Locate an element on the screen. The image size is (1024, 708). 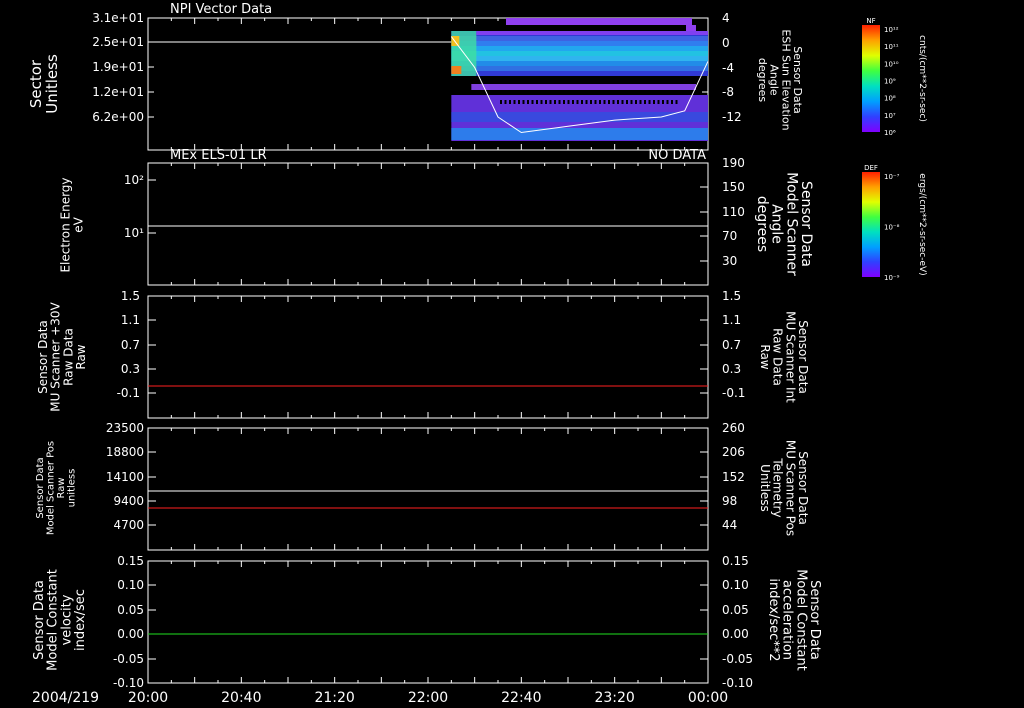
left-tick-label: 10² is located at coordinates (134, 180).